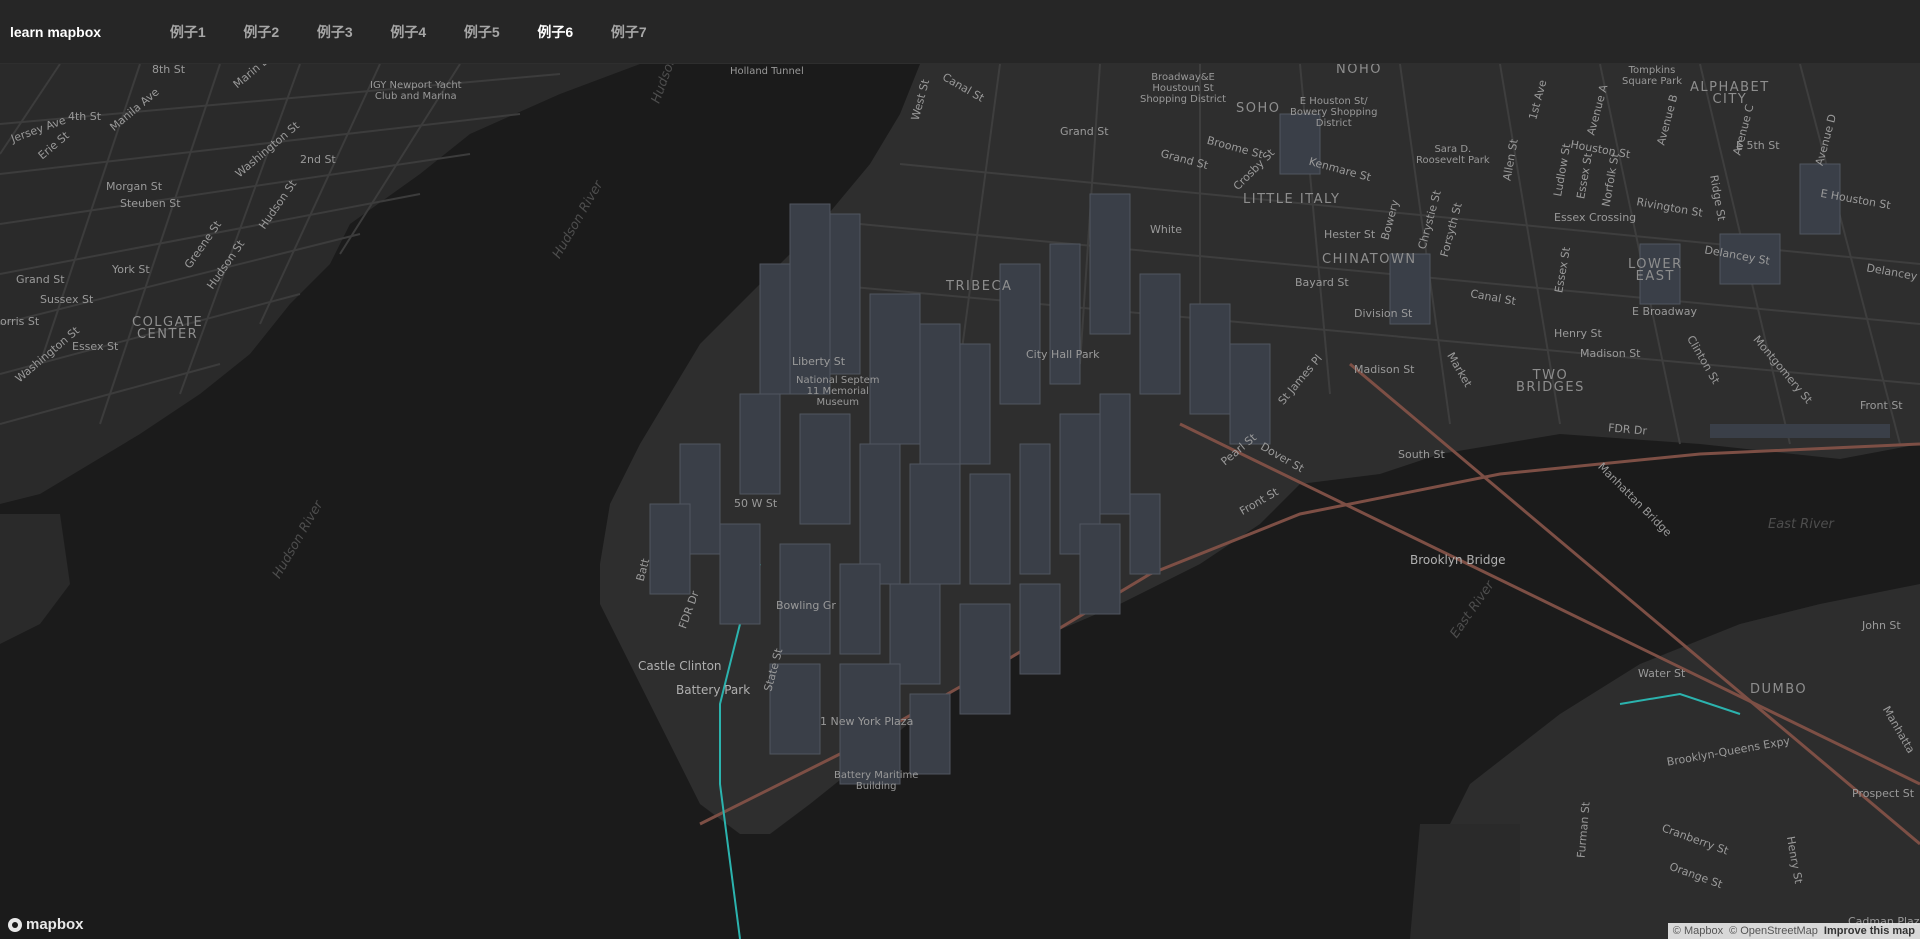 The width and height of the screenshot is (1920, 939). What do you see at coordinates (1869, 931) in the screenshot?
I see `improve-map-link: Improve this map` at bounding box center [1869, 931].